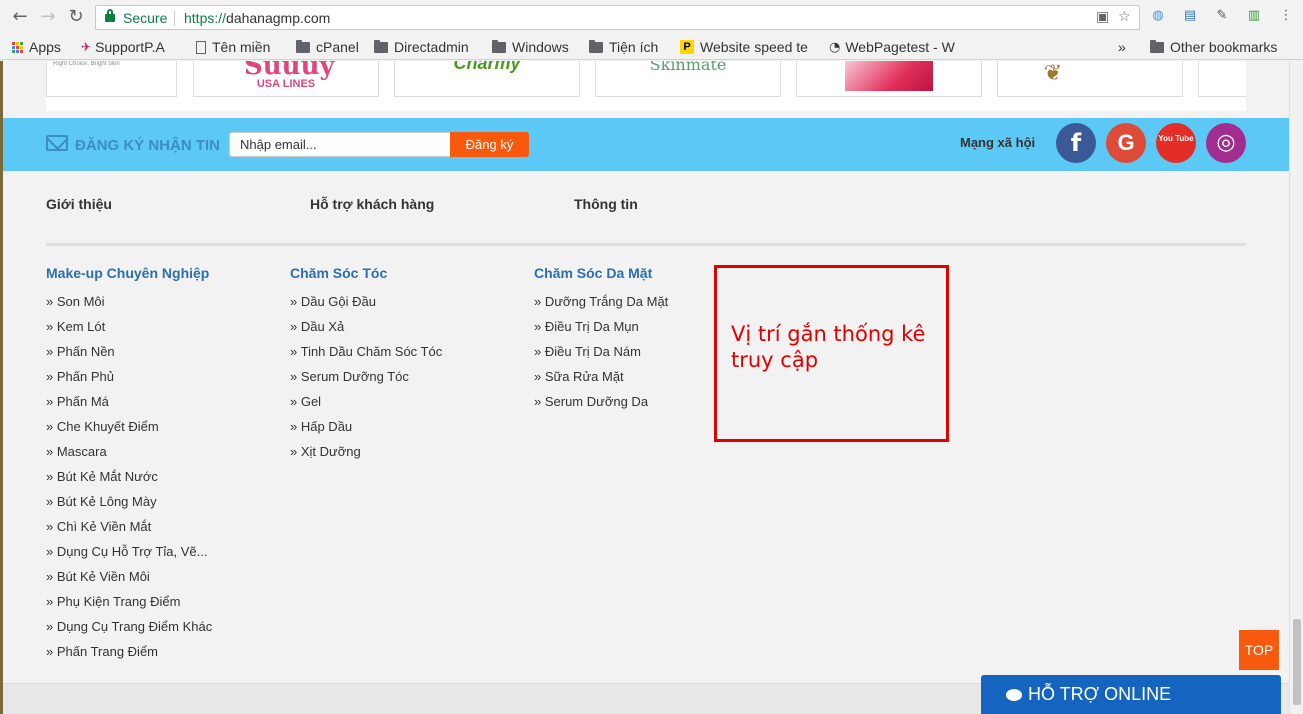  Describe the element at coordinates (1297, 662) in the screenshot. I see `scroll-thumb` at that location.